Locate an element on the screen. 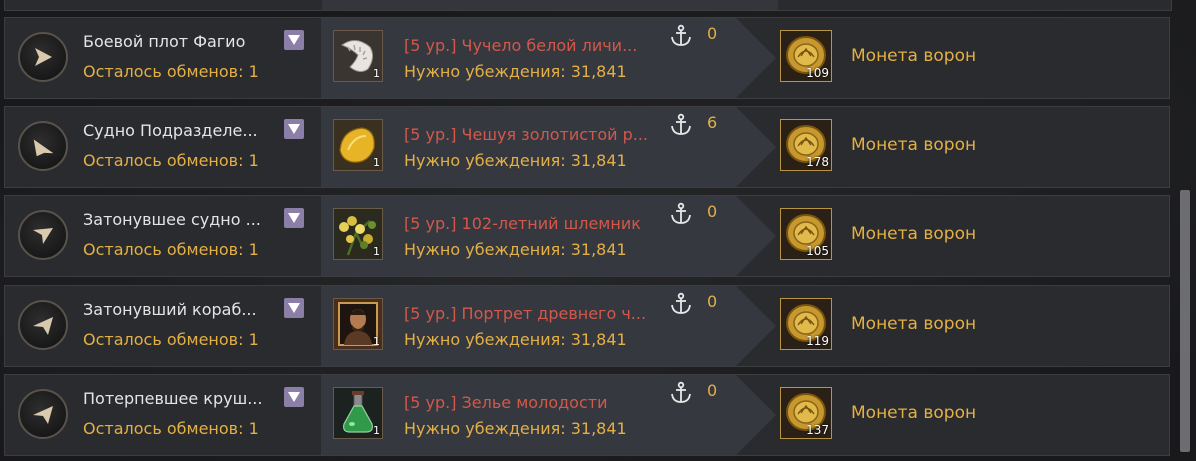 This screenshot has height=461, width=1196. reward-quantity: 178 is located at coordinates (817, 162).